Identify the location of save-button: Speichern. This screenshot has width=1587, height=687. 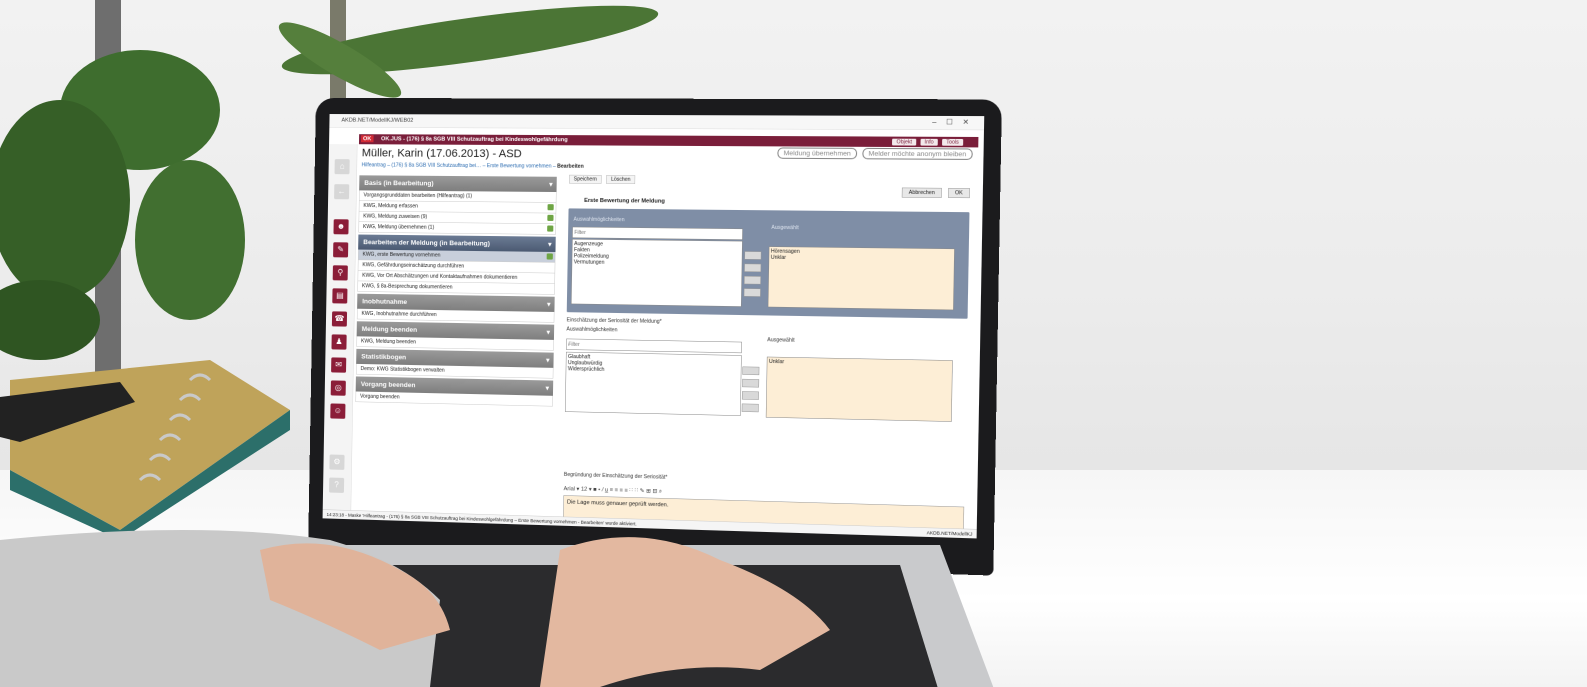
(585, 179).